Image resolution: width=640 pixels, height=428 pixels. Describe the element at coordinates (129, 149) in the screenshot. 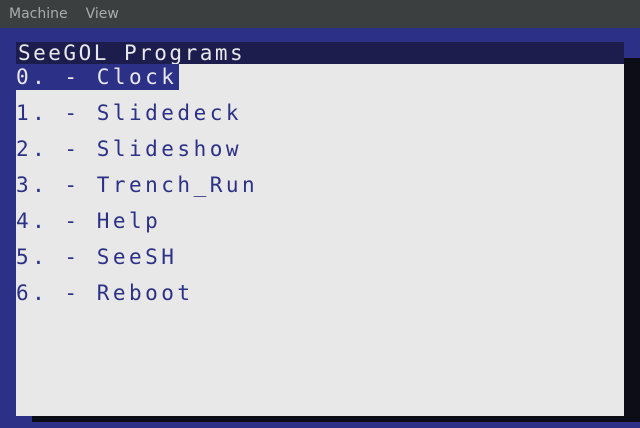

I see `program-item-label: 2. - Slideshow` at that location.